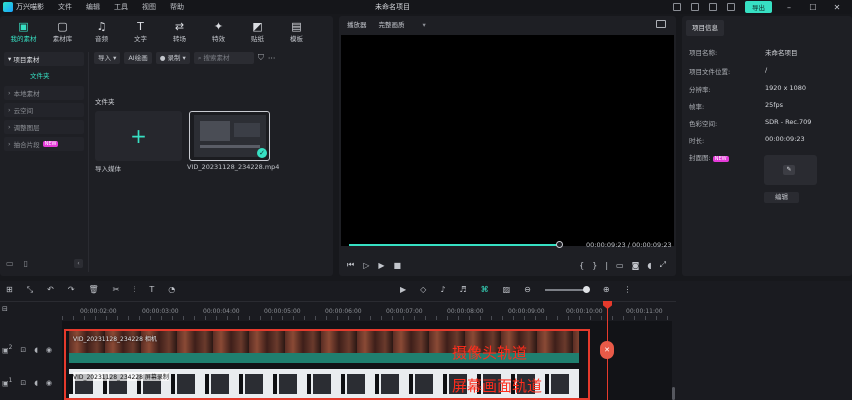  What do you see at coordinates (620, 265) in the screenshot?
I see `display-icon: ▭` at bounding box center [620, 265].